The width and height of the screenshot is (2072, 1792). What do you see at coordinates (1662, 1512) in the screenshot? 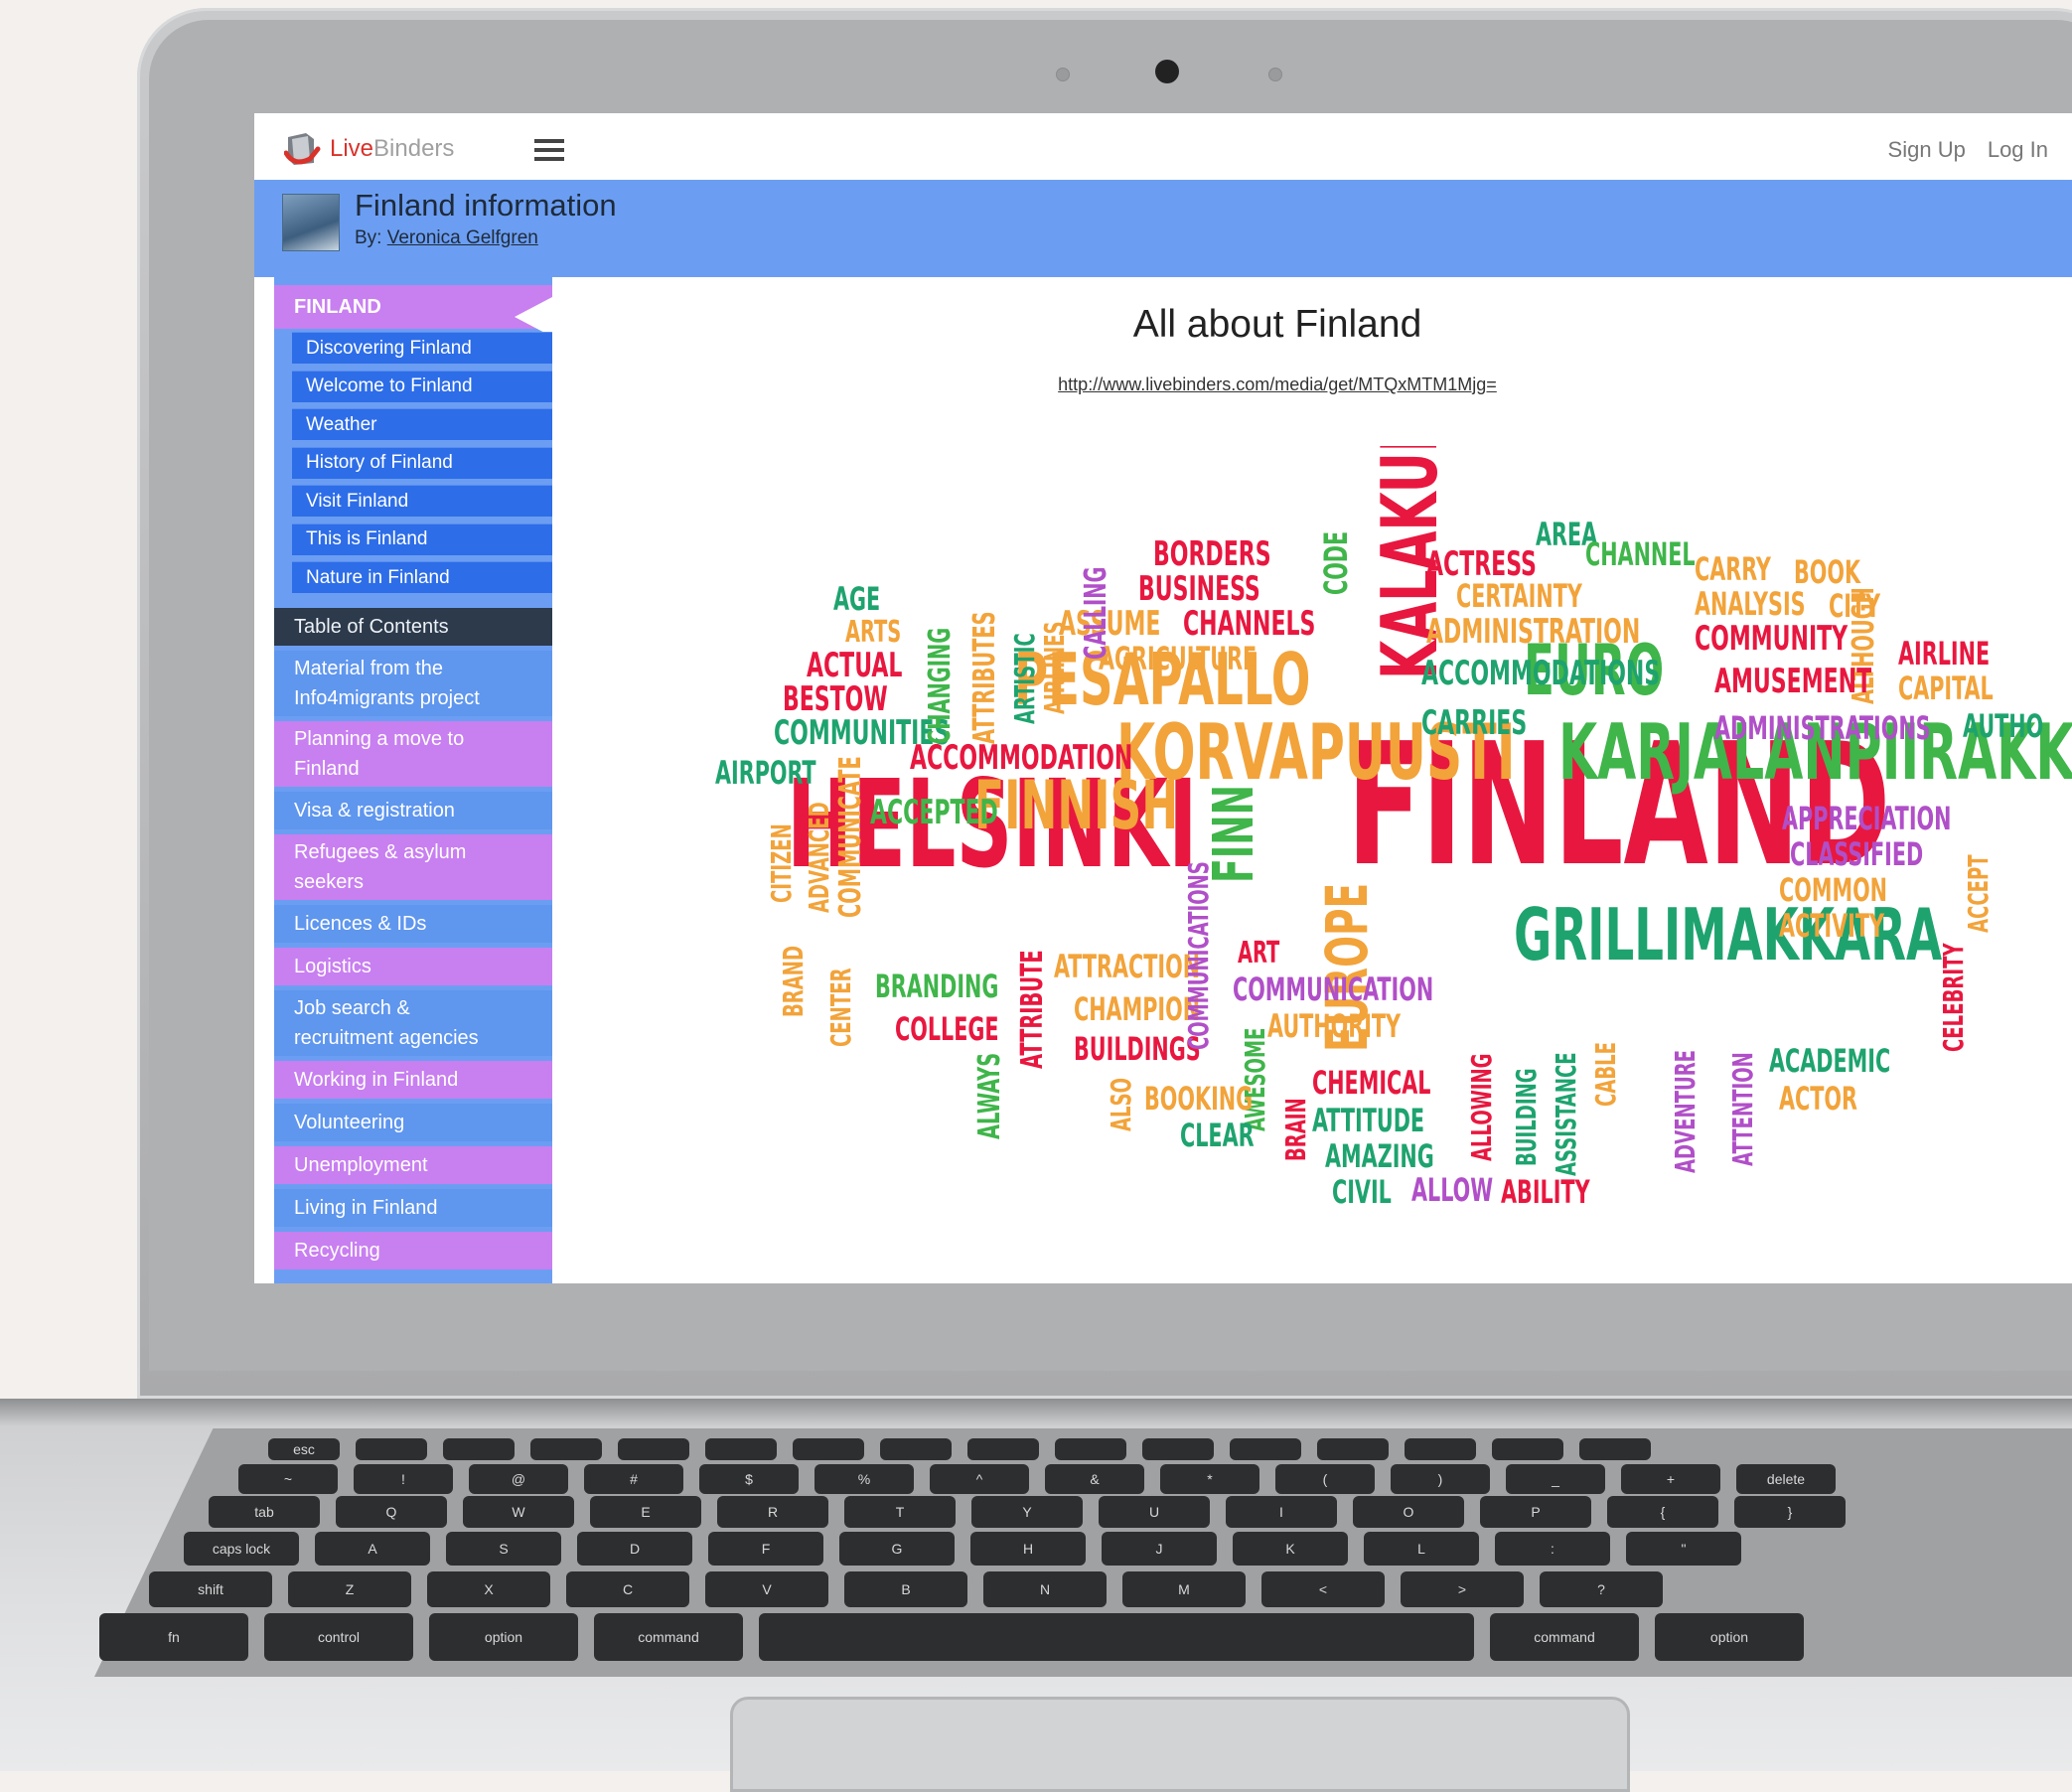
I see `keyboard-key: {` at bounding box center [1662, 1512].